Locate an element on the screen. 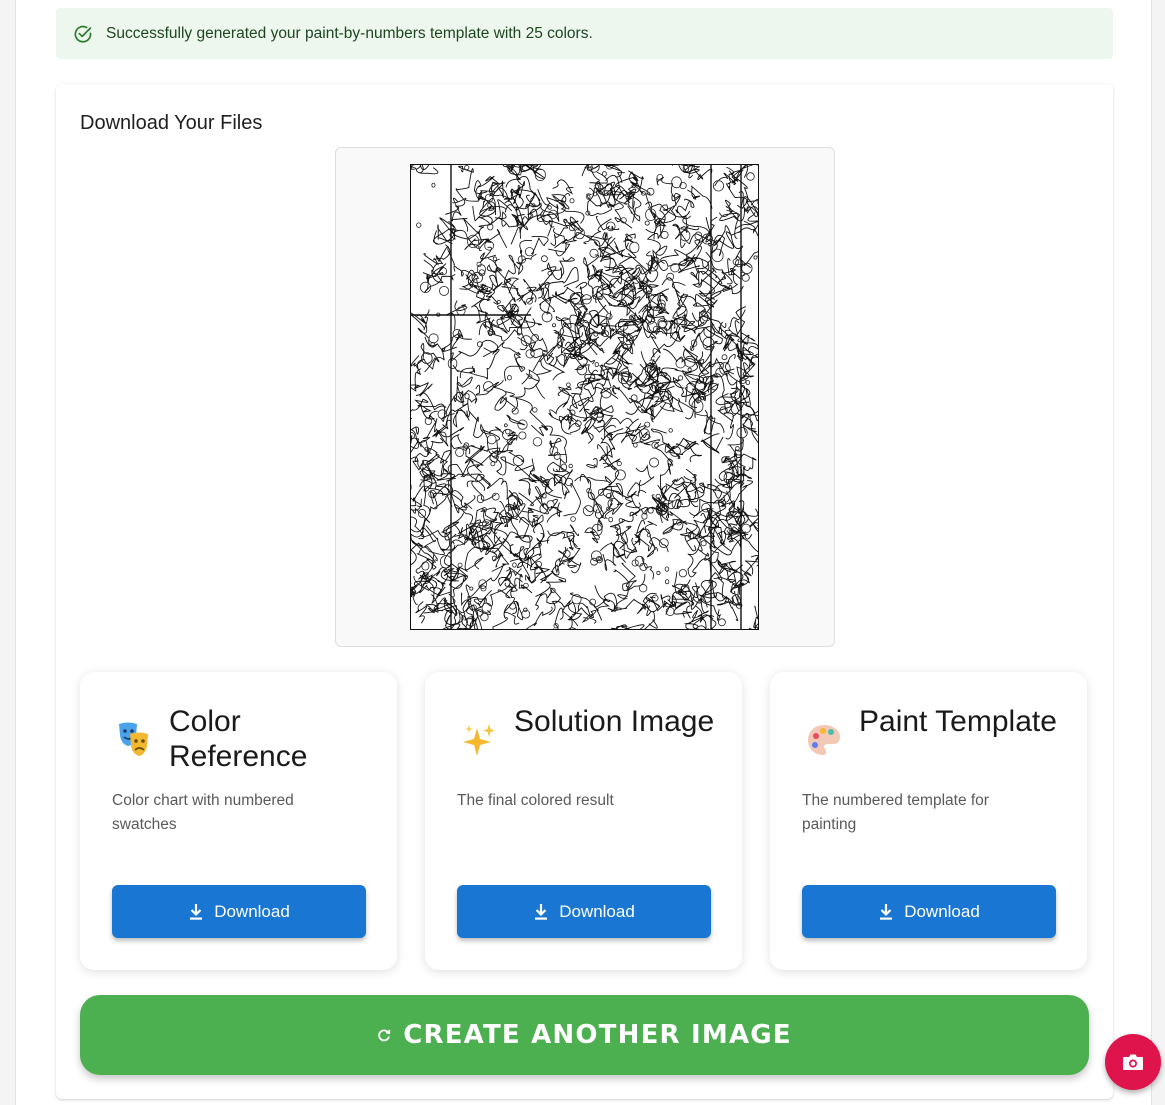 The image size is (1165, 1105). download-solution-image-button: Download is located at coordinates (584, 911).